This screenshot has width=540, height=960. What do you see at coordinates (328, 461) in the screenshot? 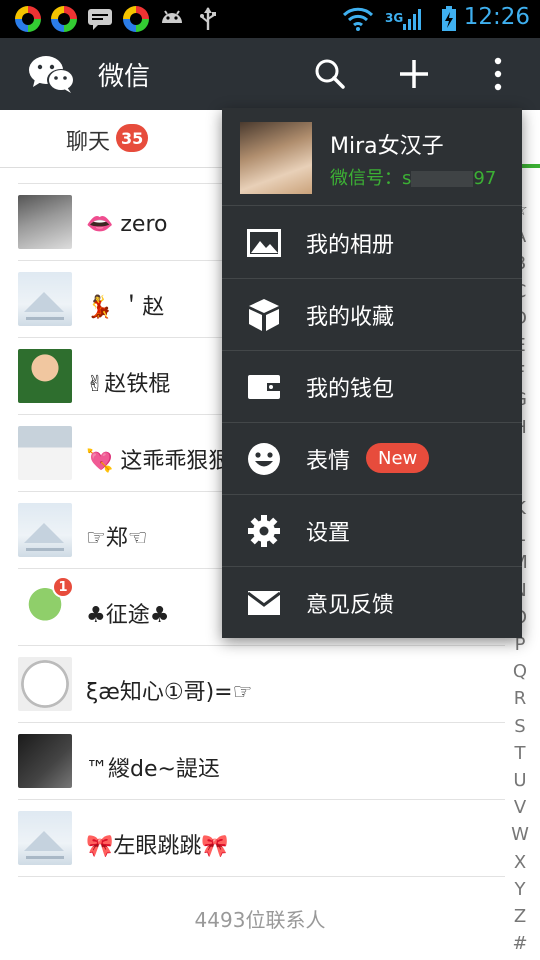
I see `menu-item-label: 表情` at bounding box center [328, 461].